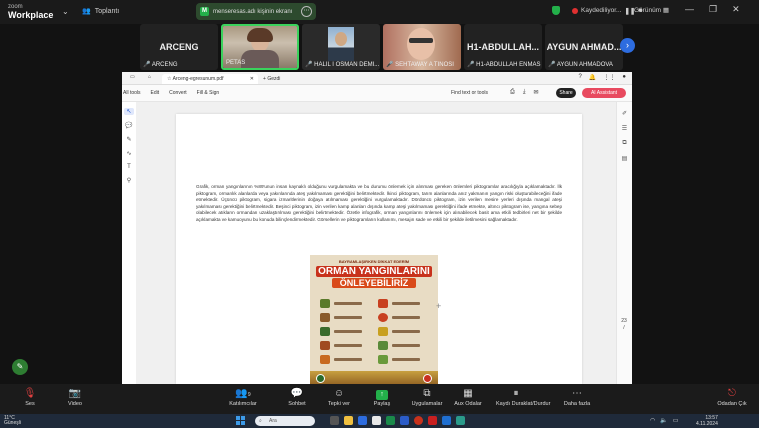 Image resolution: width=759 pixels, height=428 pixels. What do you see at coordinates (252, 79) in the screenshot?
I see `close-tab-icon: ✕` at bounding box center [252, 79].